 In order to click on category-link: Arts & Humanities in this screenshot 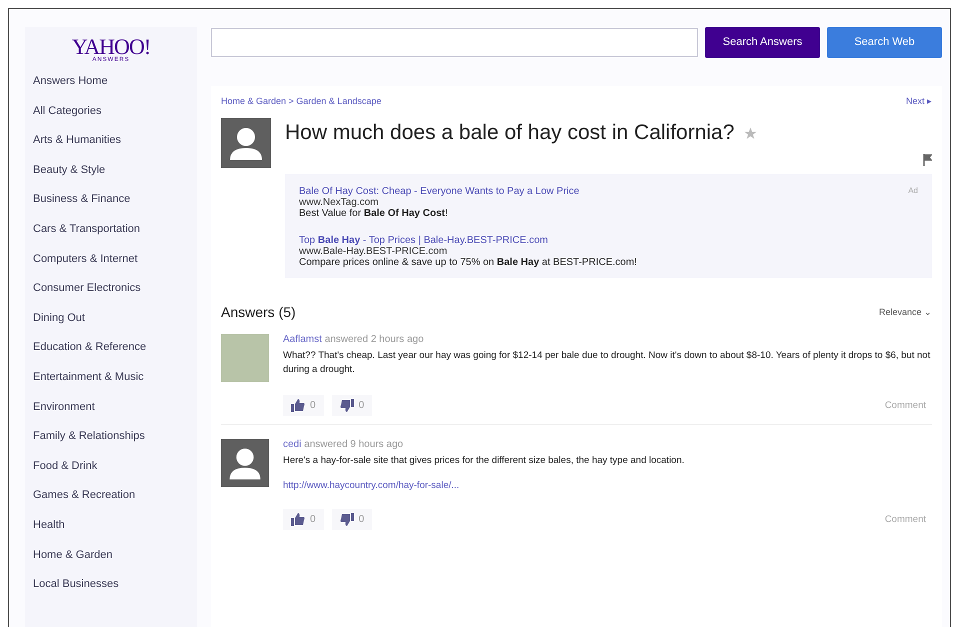, I will do `click(111, 145)`.